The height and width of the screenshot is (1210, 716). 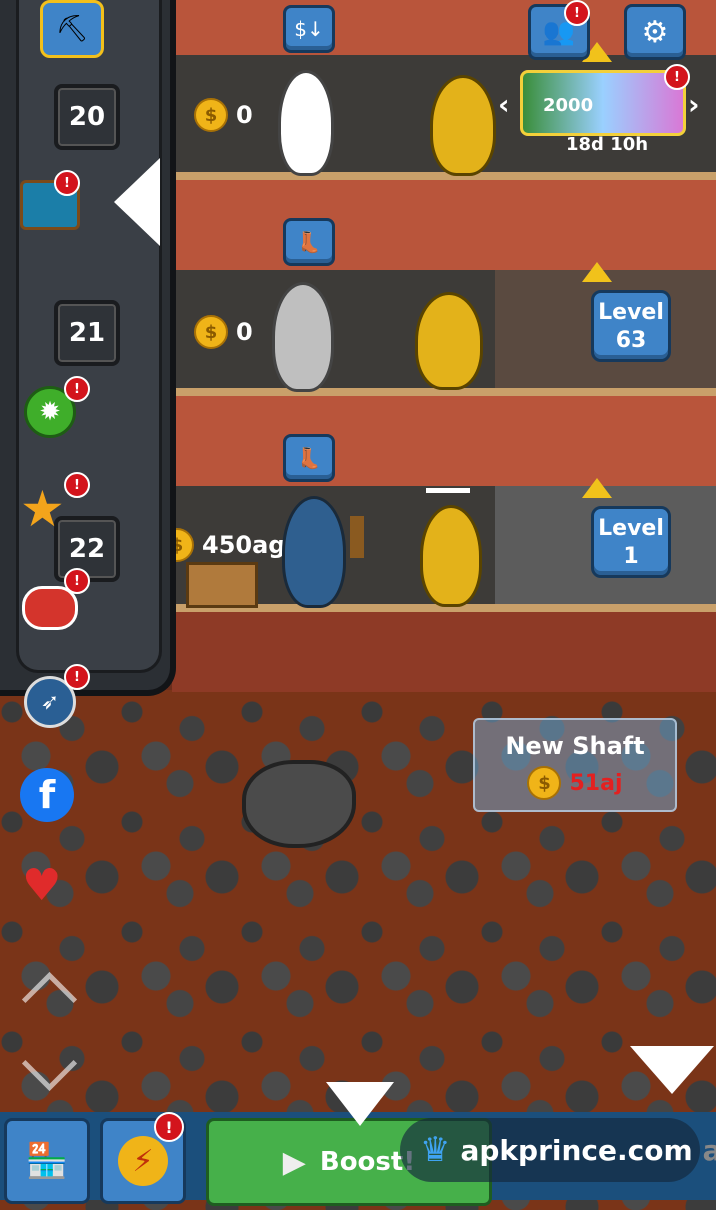 I want to click on watermark-site: apkprince.com, so click(x=576, y=1150).